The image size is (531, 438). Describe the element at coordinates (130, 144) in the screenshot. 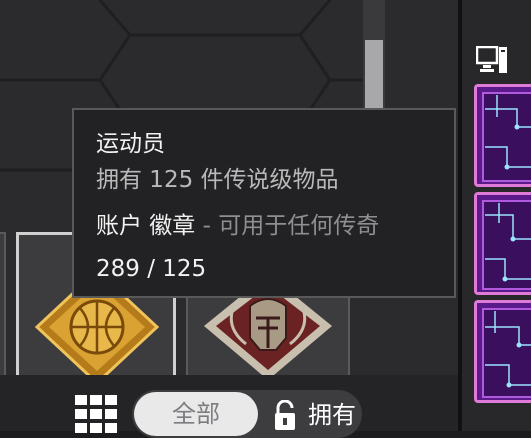

I see `tooltip-title: 运动员` at that location.